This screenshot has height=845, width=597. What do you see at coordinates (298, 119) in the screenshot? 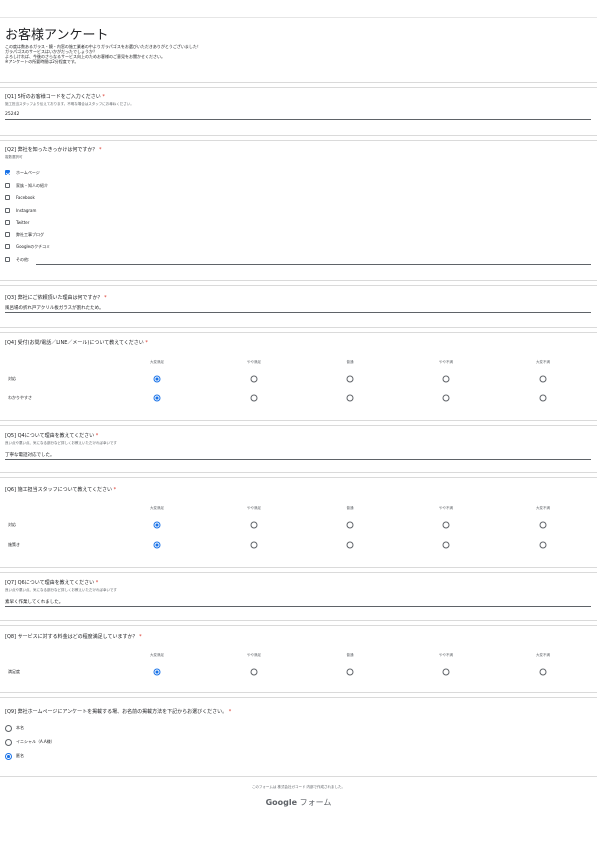
I see `q1-answer-underline` at bounding box center [298, 119].